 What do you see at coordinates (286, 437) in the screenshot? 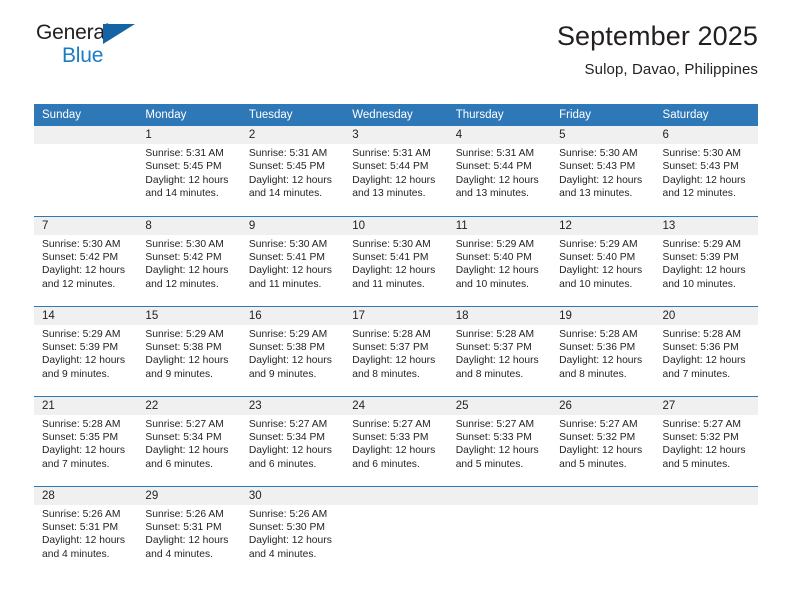
I see `sunset-time: Sunset: 5:34 PM` at bounding box center [286, 437].